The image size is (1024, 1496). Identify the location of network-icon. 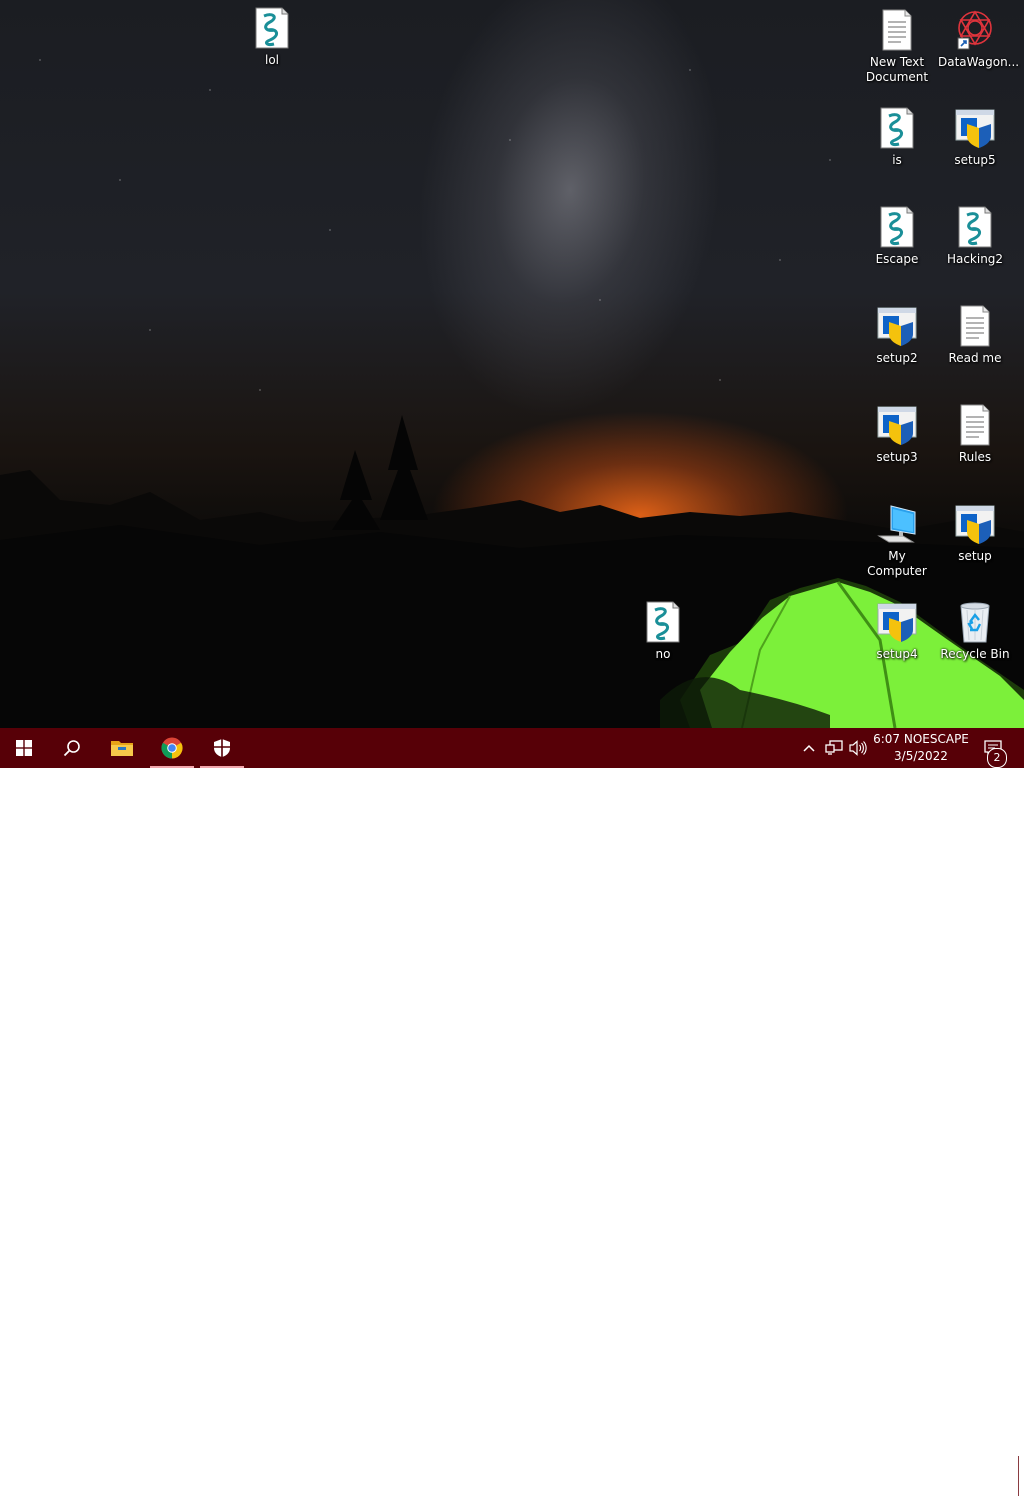
(834, 747).